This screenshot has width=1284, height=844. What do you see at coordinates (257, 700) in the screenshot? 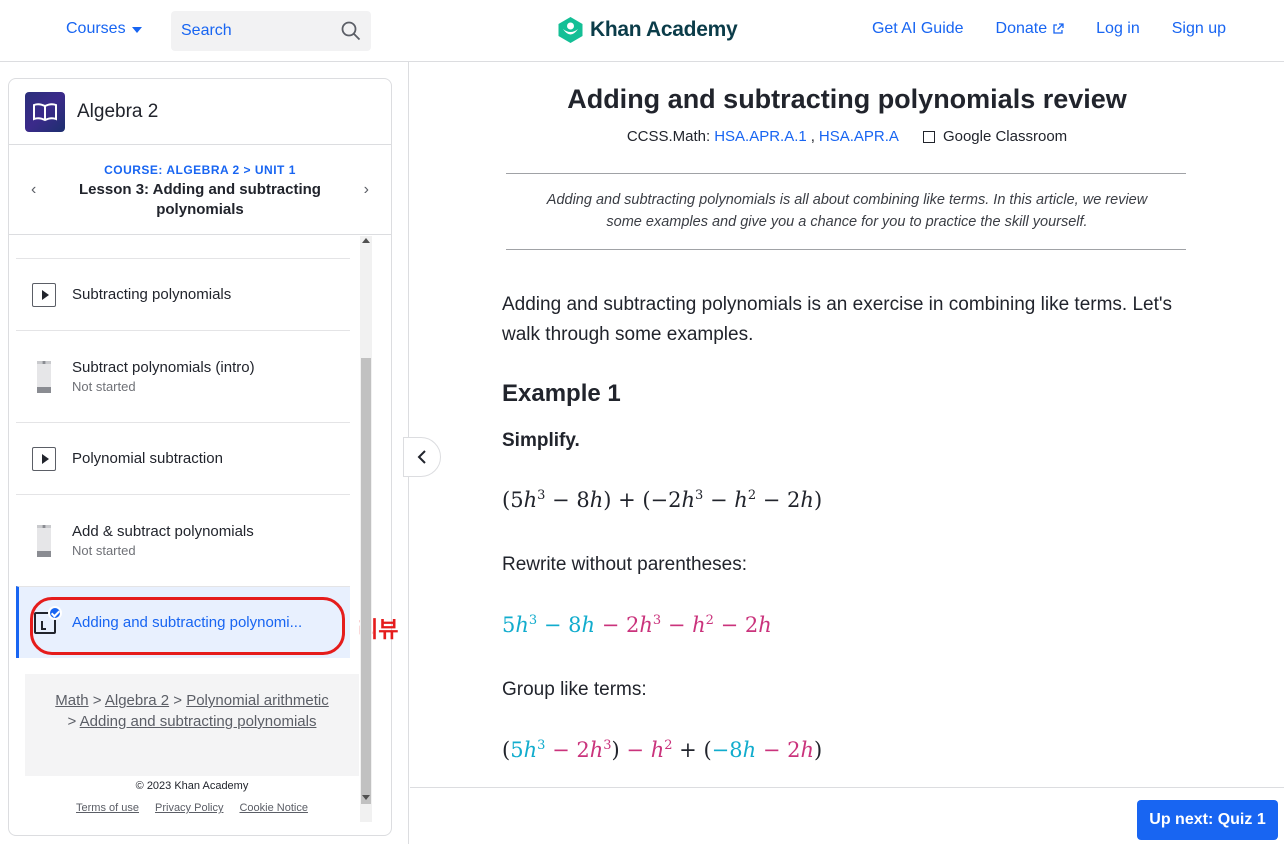
I see `breadcrumb-polynomial-arithmetic: Polynomial arithmetic` at bounding box center [257, 700].